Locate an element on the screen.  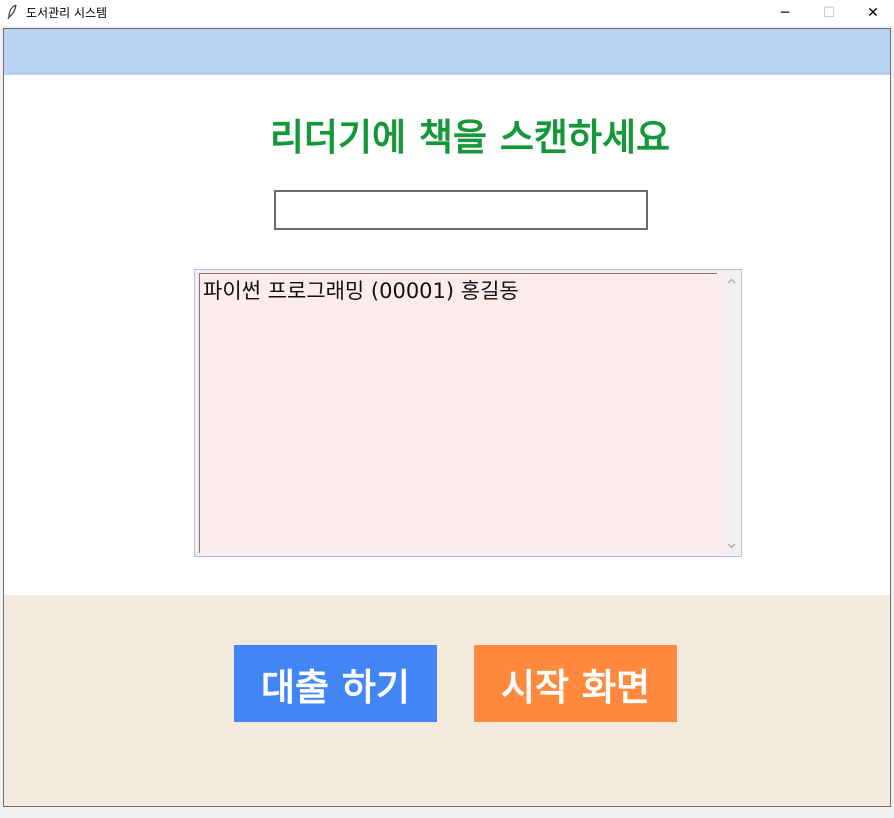
title-bar: 도서관리 시스템 ─ ☐ ✕ is located at coordinates (447, 13).